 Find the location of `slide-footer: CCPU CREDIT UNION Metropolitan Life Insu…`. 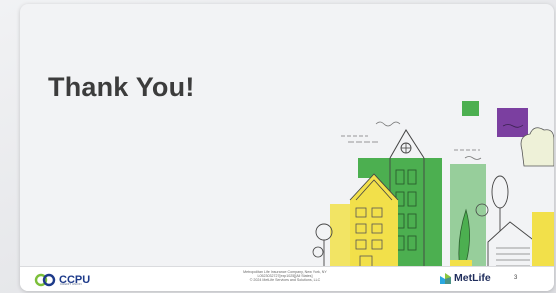

slide-footer: CCPU CREDIT UNION Metropolitan Life Insu… is located at coordinates (287, 278).